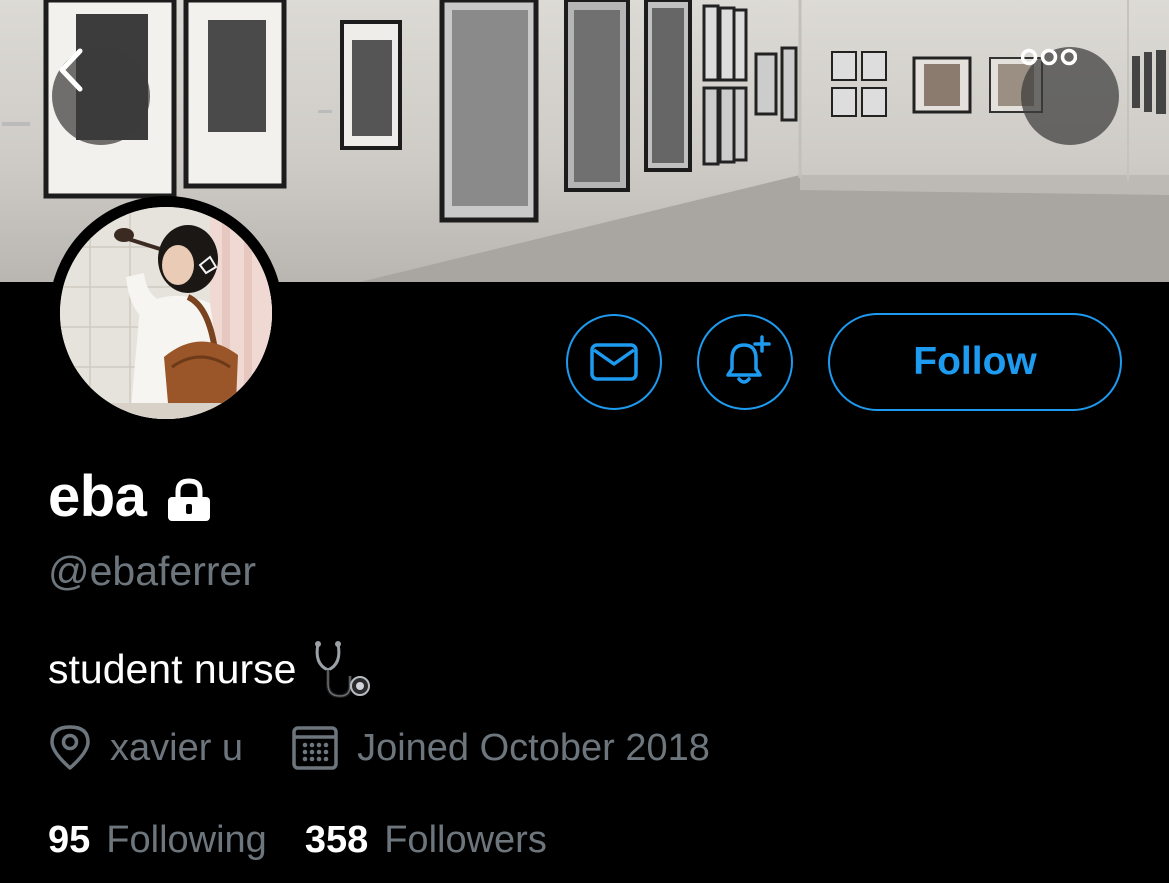 The image size is (1169, 883). What do you see at coordinates (336, 840) in the screenshot?
I see `followers-count: 358` at bounding box center [336, 840].